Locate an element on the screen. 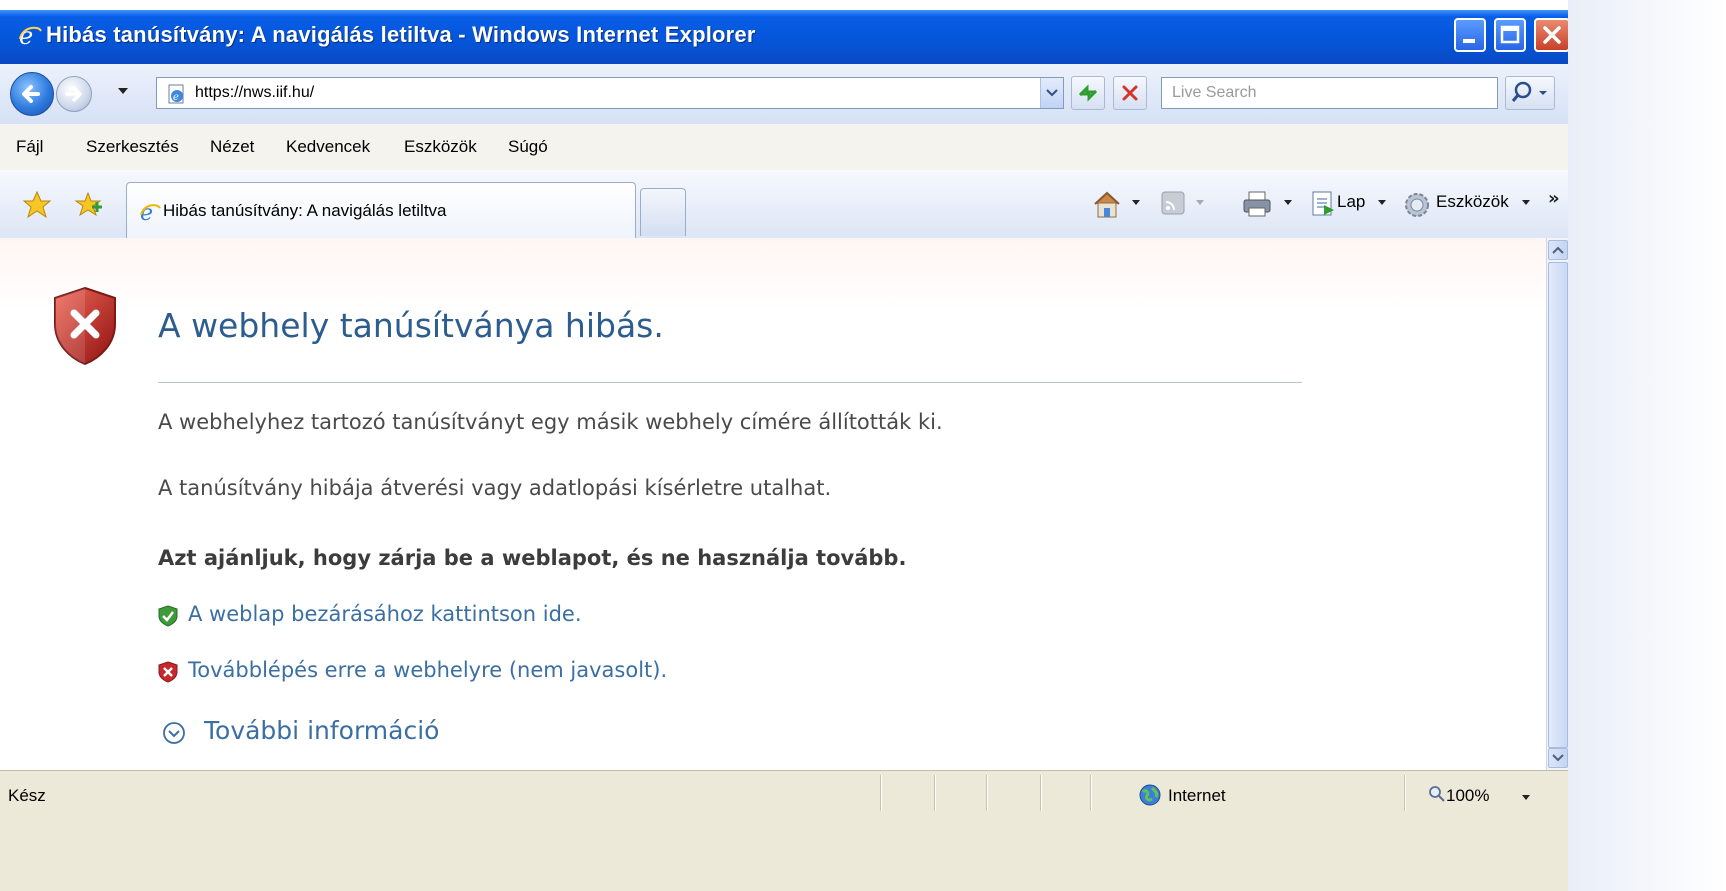 The width and height of the screenshot is (1726, 891). page-menu-label: Lap is located at coordinates (1351, 202).